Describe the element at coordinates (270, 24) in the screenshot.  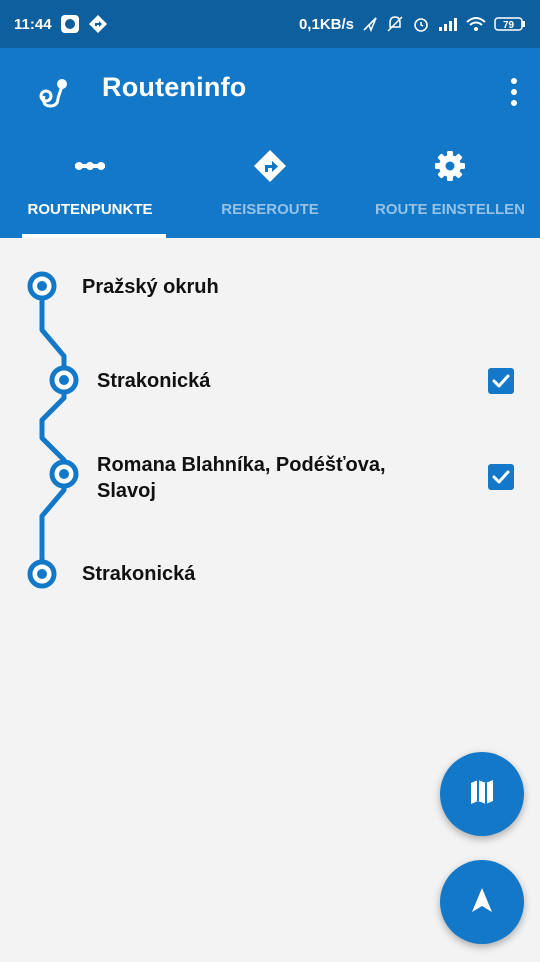
I see `status-bar: 11:44 0,1KB/s 79` at that location.